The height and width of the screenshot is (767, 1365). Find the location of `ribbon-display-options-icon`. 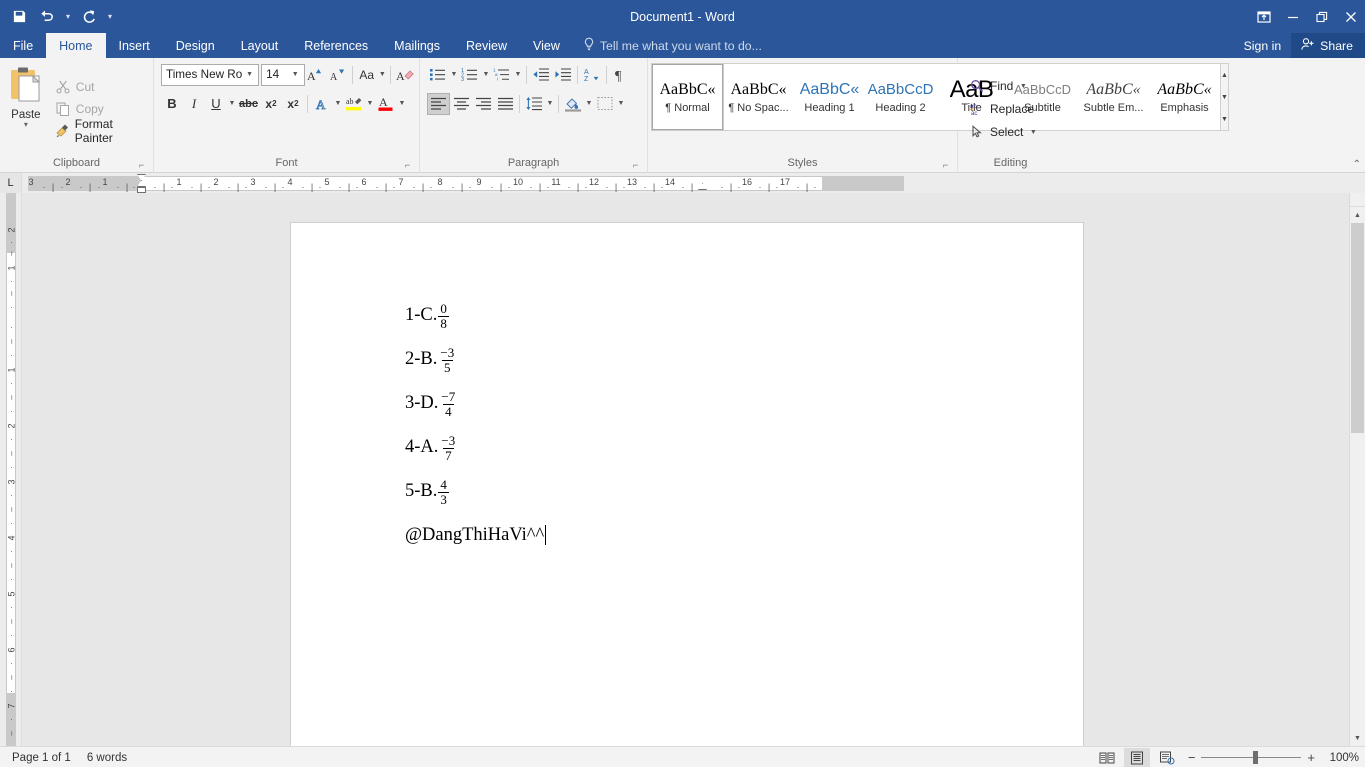

ribbon-display-options-icon is located at coordinates (1263, 16).